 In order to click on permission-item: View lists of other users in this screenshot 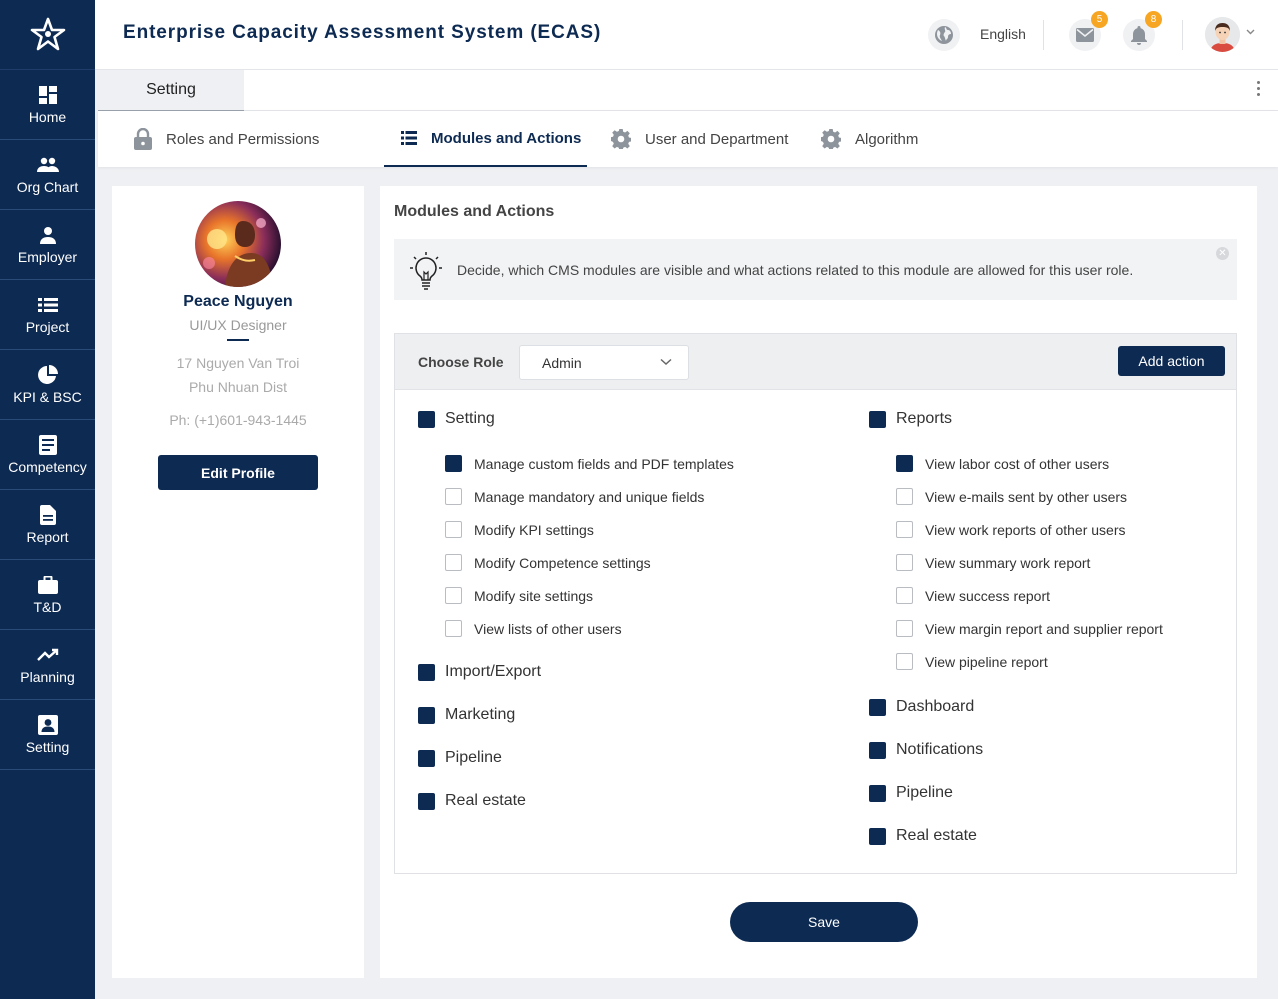, I will do `click(533, 628)`.